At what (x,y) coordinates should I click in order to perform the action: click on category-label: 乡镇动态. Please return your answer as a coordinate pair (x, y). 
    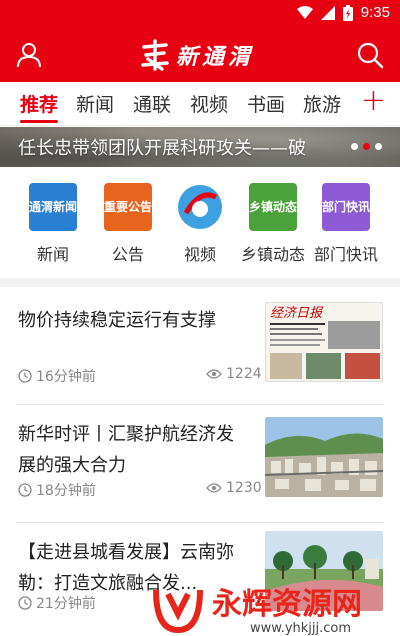
    Looking at the image, I should click on (272, 254).